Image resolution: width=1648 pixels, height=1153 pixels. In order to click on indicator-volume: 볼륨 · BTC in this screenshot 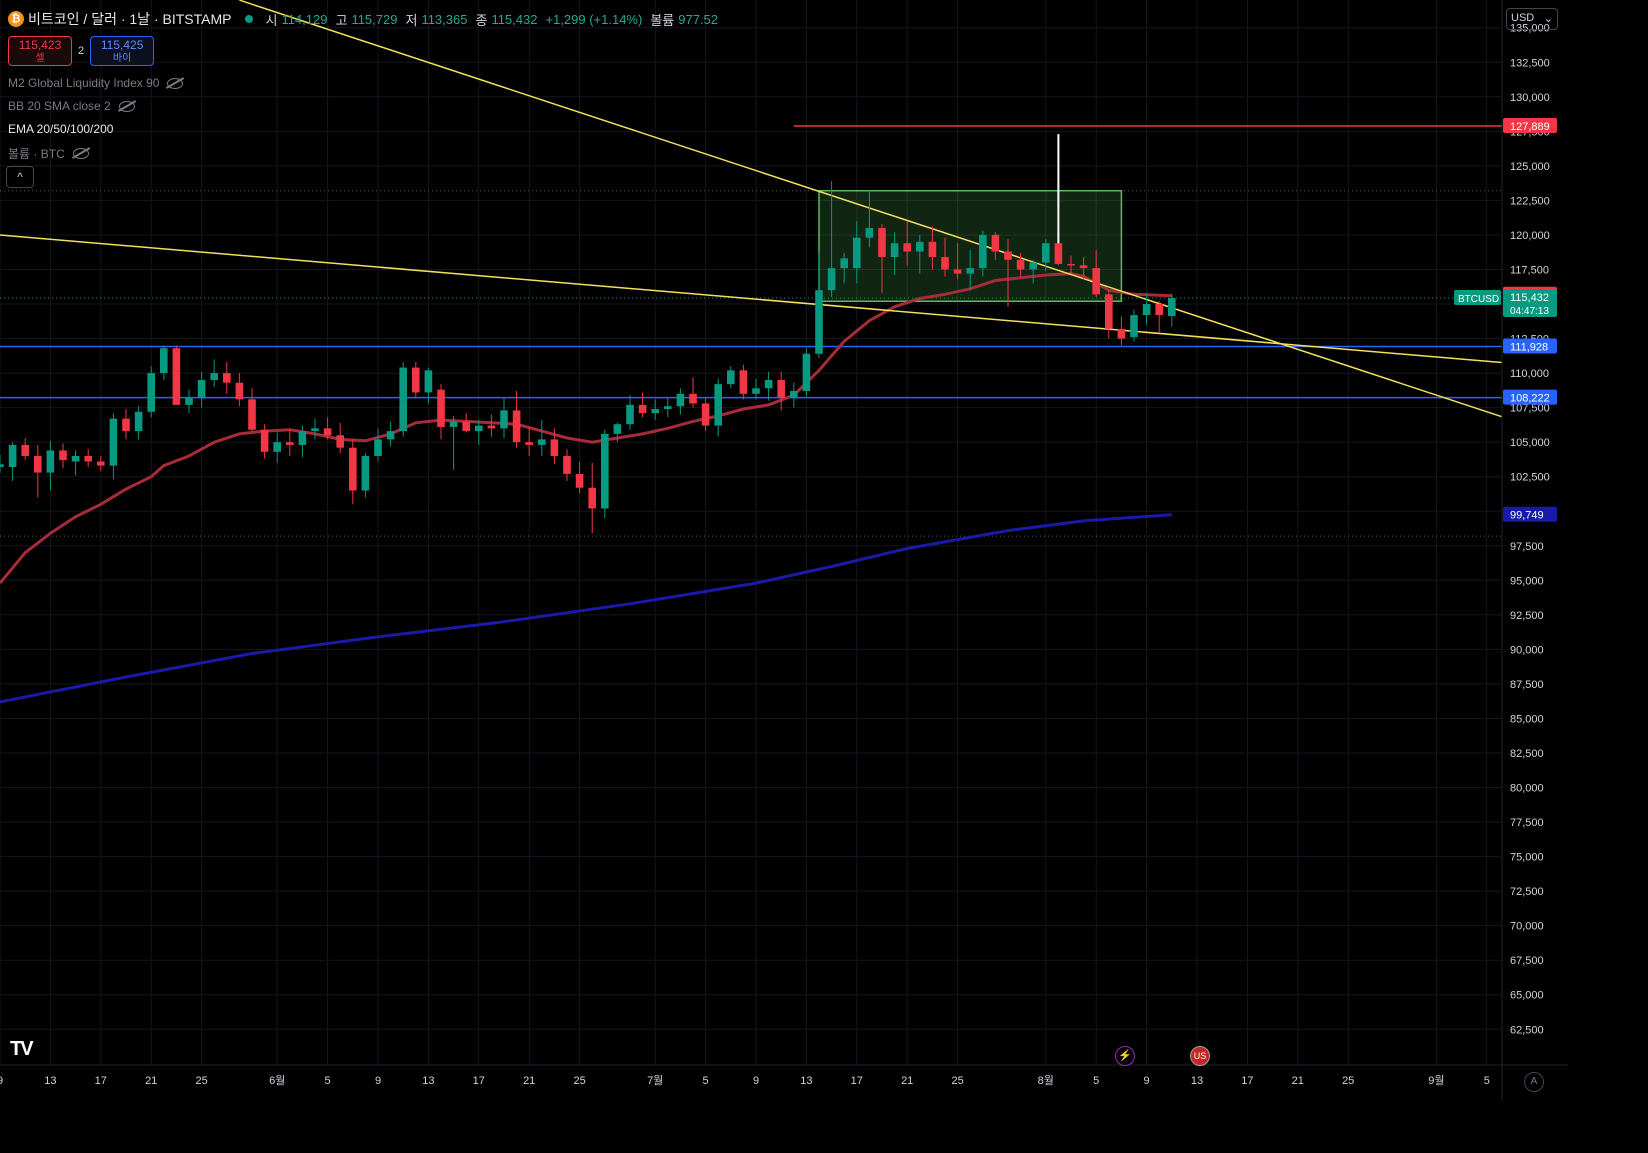, I will do `click(48, 153)`.